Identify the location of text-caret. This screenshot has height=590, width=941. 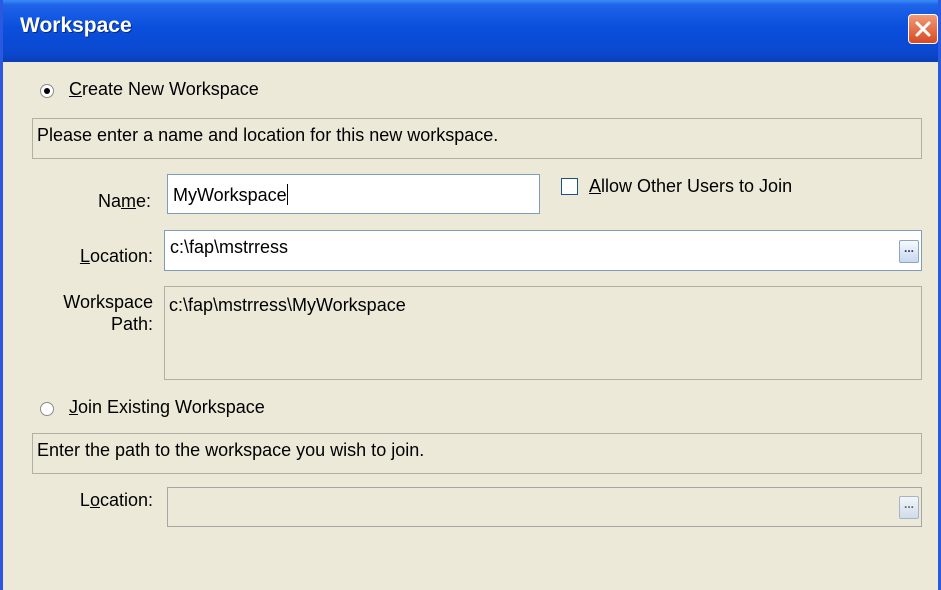
(287, 194).